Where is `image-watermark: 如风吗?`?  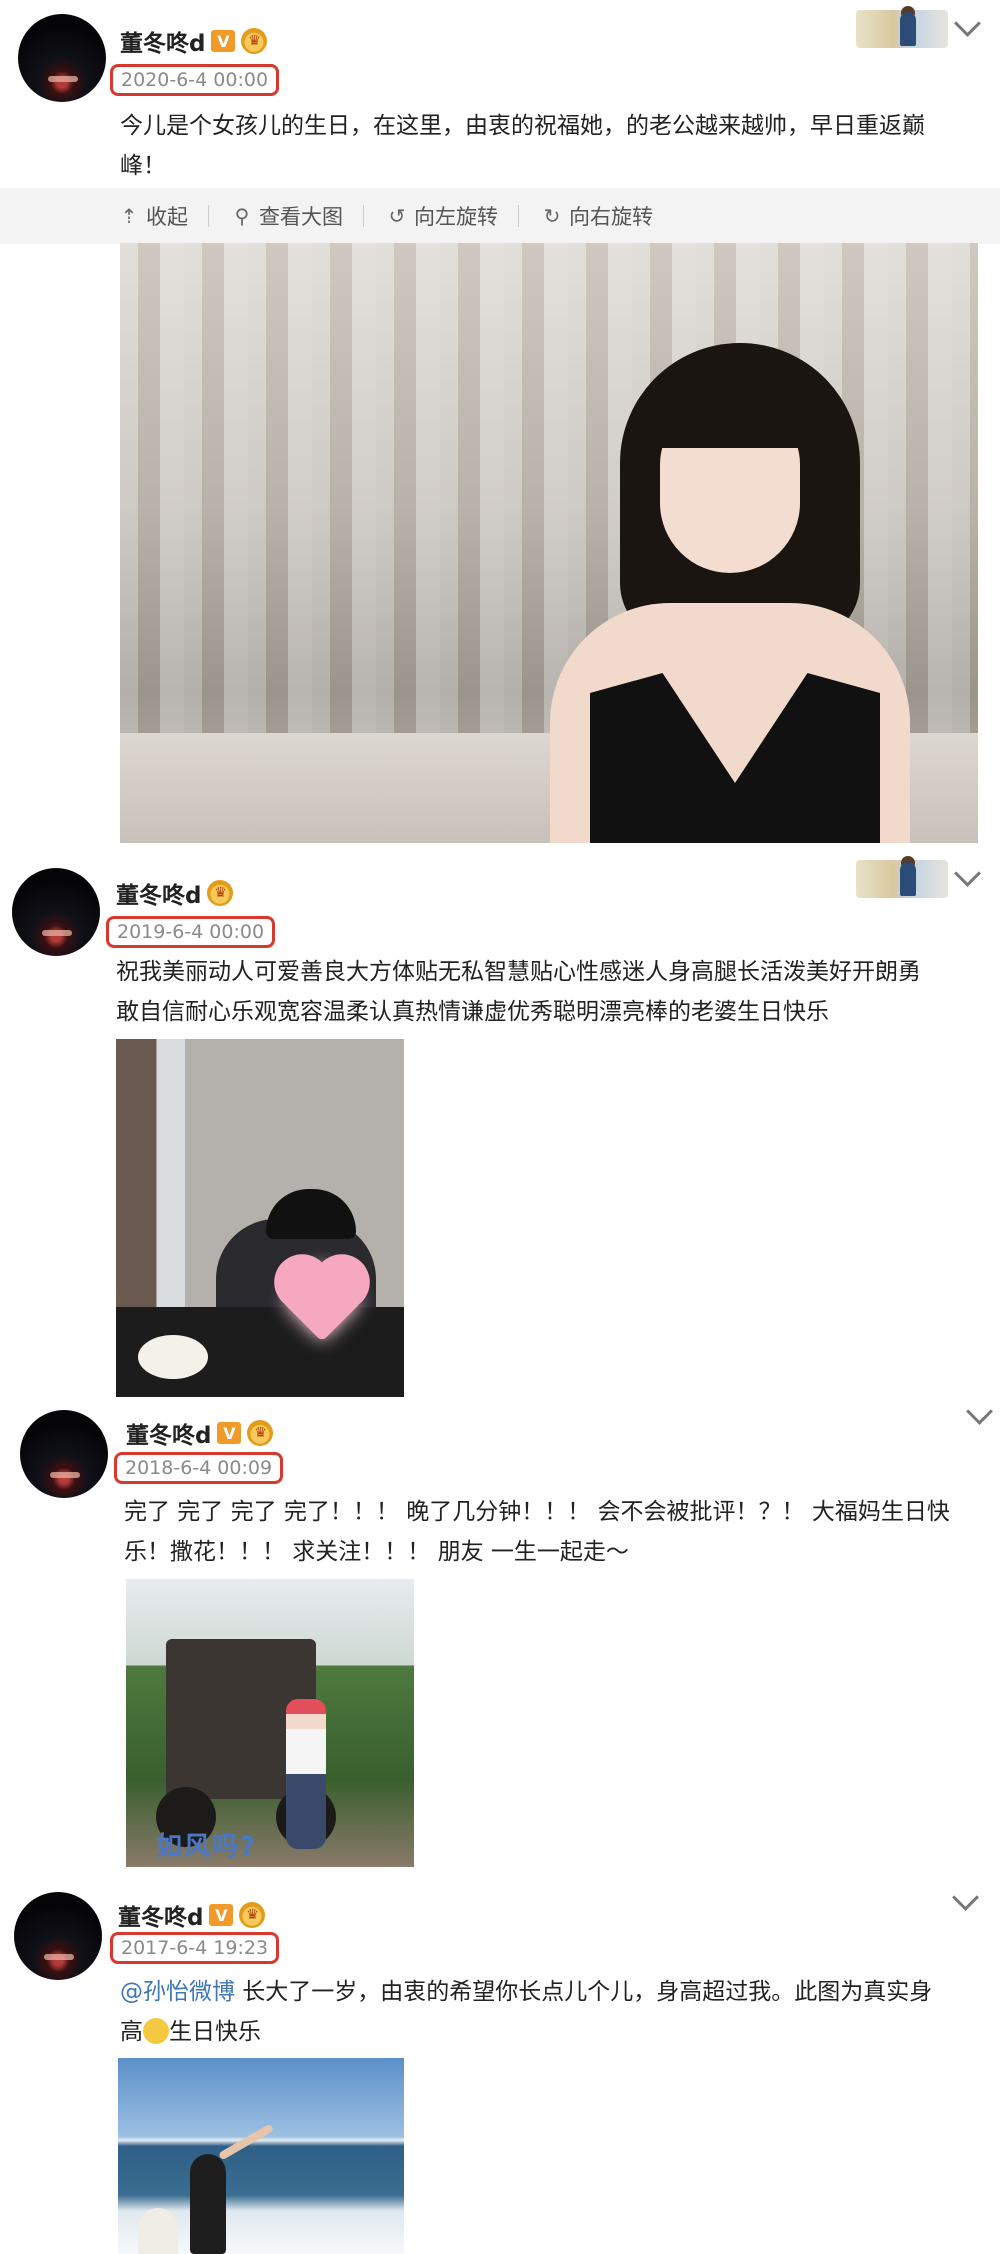
image-watermark: 如风吗? is located at coordinates (207, 1847).